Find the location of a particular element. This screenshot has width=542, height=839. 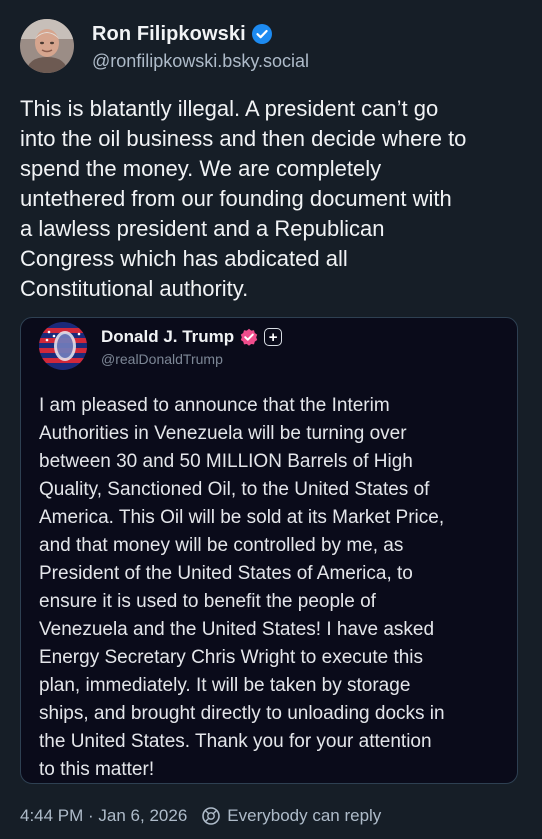

reply-settings-icon is located at coordinates (211, 816).